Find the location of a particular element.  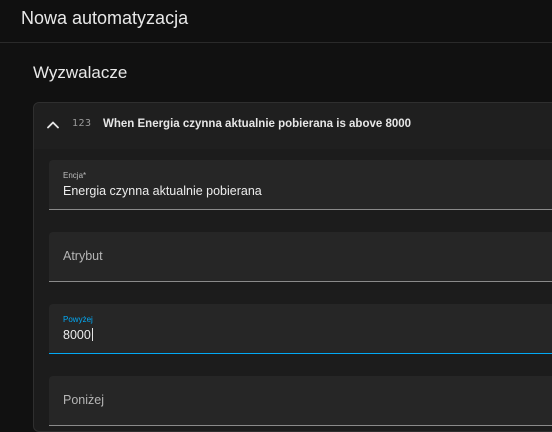

entity-field-value: Energia czynna aktualnie pobierana is located at coordinates (162, 191).